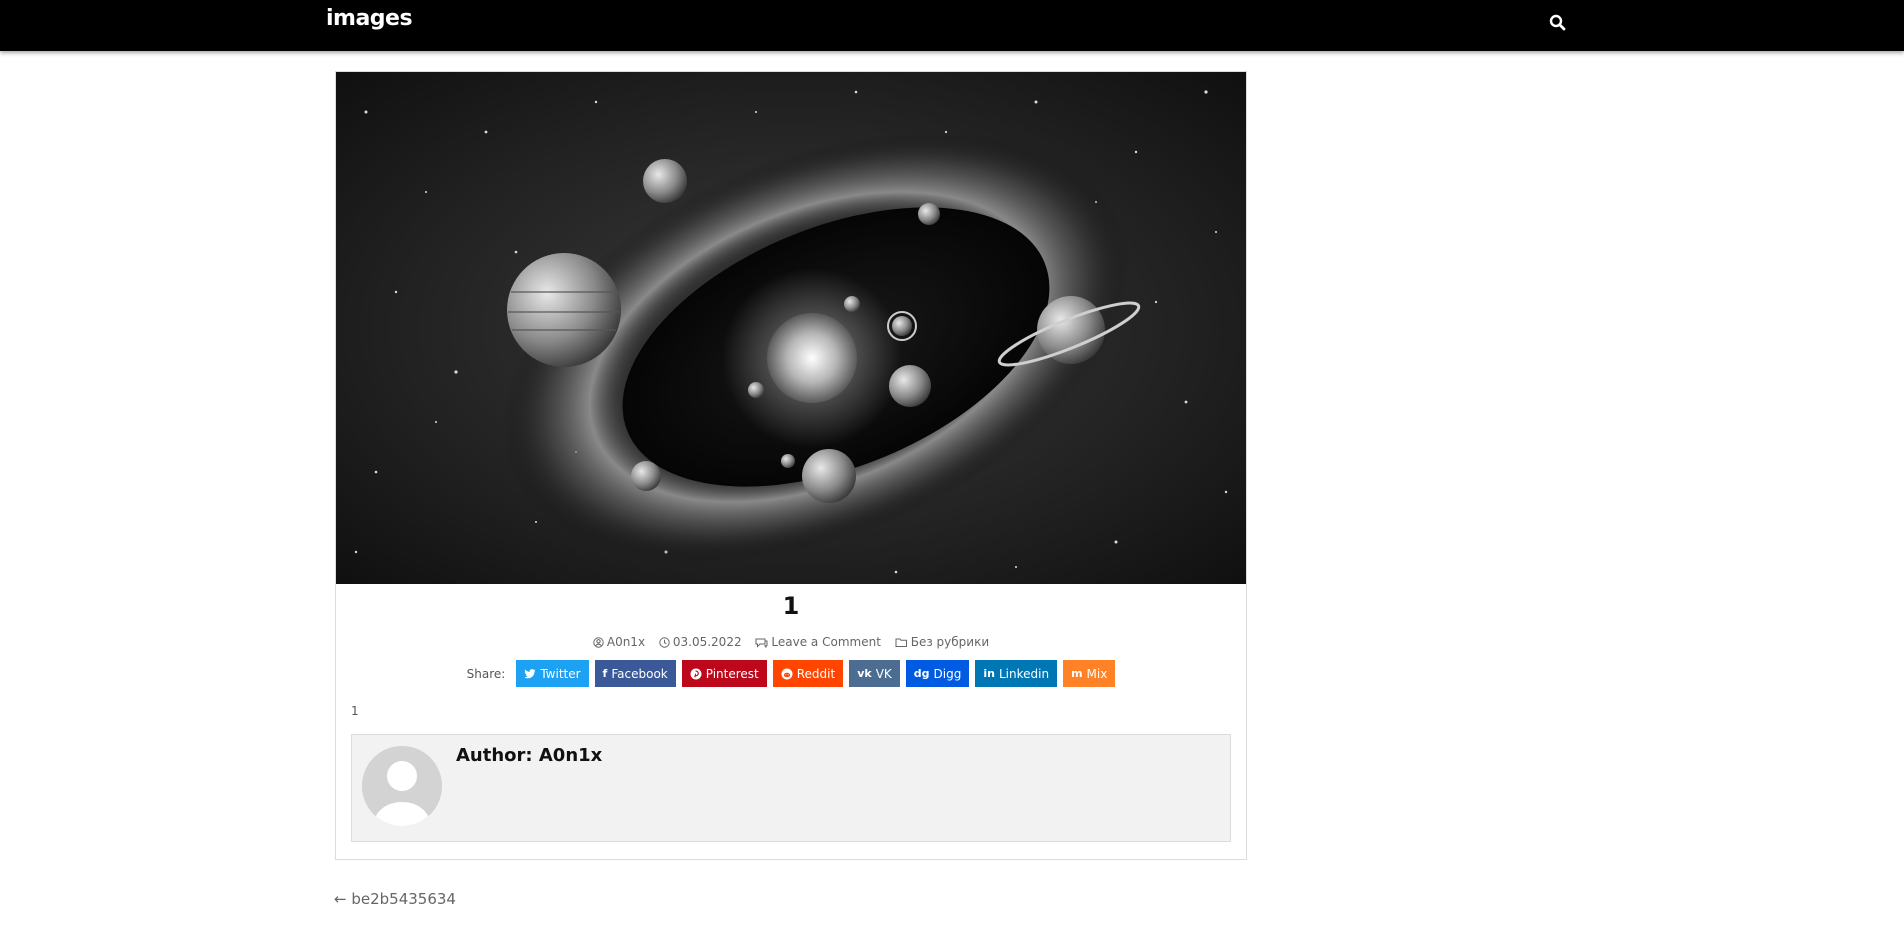  I want to click on avatar, so click(402, 786).